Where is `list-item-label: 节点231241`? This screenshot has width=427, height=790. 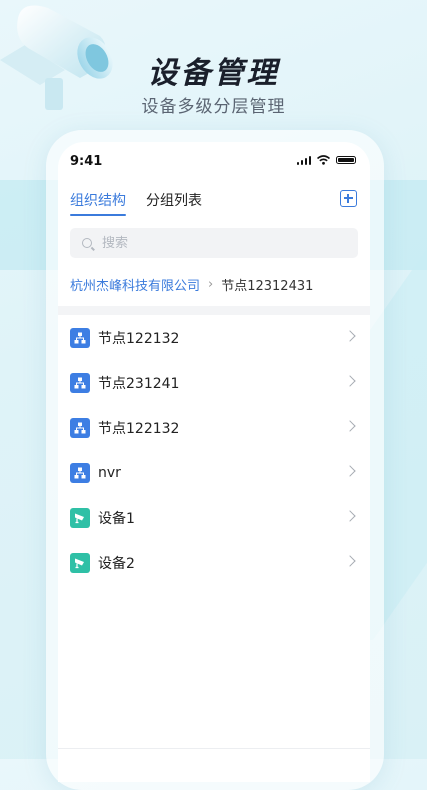
list-item-label: 节点231241 is located at coordinates (139, 383).